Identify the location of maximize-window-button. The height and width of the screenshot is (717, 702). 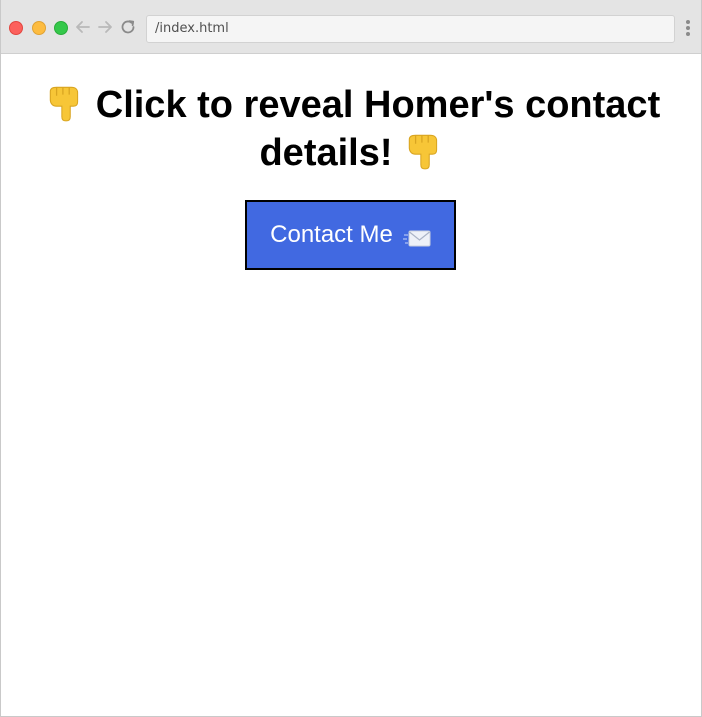
(61, 28).